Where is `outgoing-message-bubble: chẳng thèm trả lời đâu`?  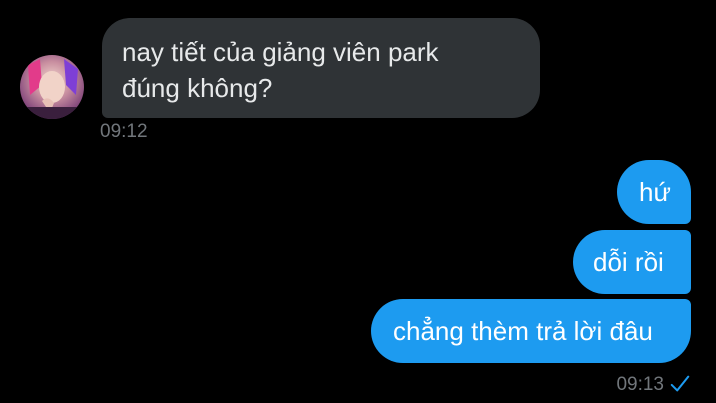
outgoing-message-bubble: chẳng thèm trả lời đâu is located at coordinates (531, 331).